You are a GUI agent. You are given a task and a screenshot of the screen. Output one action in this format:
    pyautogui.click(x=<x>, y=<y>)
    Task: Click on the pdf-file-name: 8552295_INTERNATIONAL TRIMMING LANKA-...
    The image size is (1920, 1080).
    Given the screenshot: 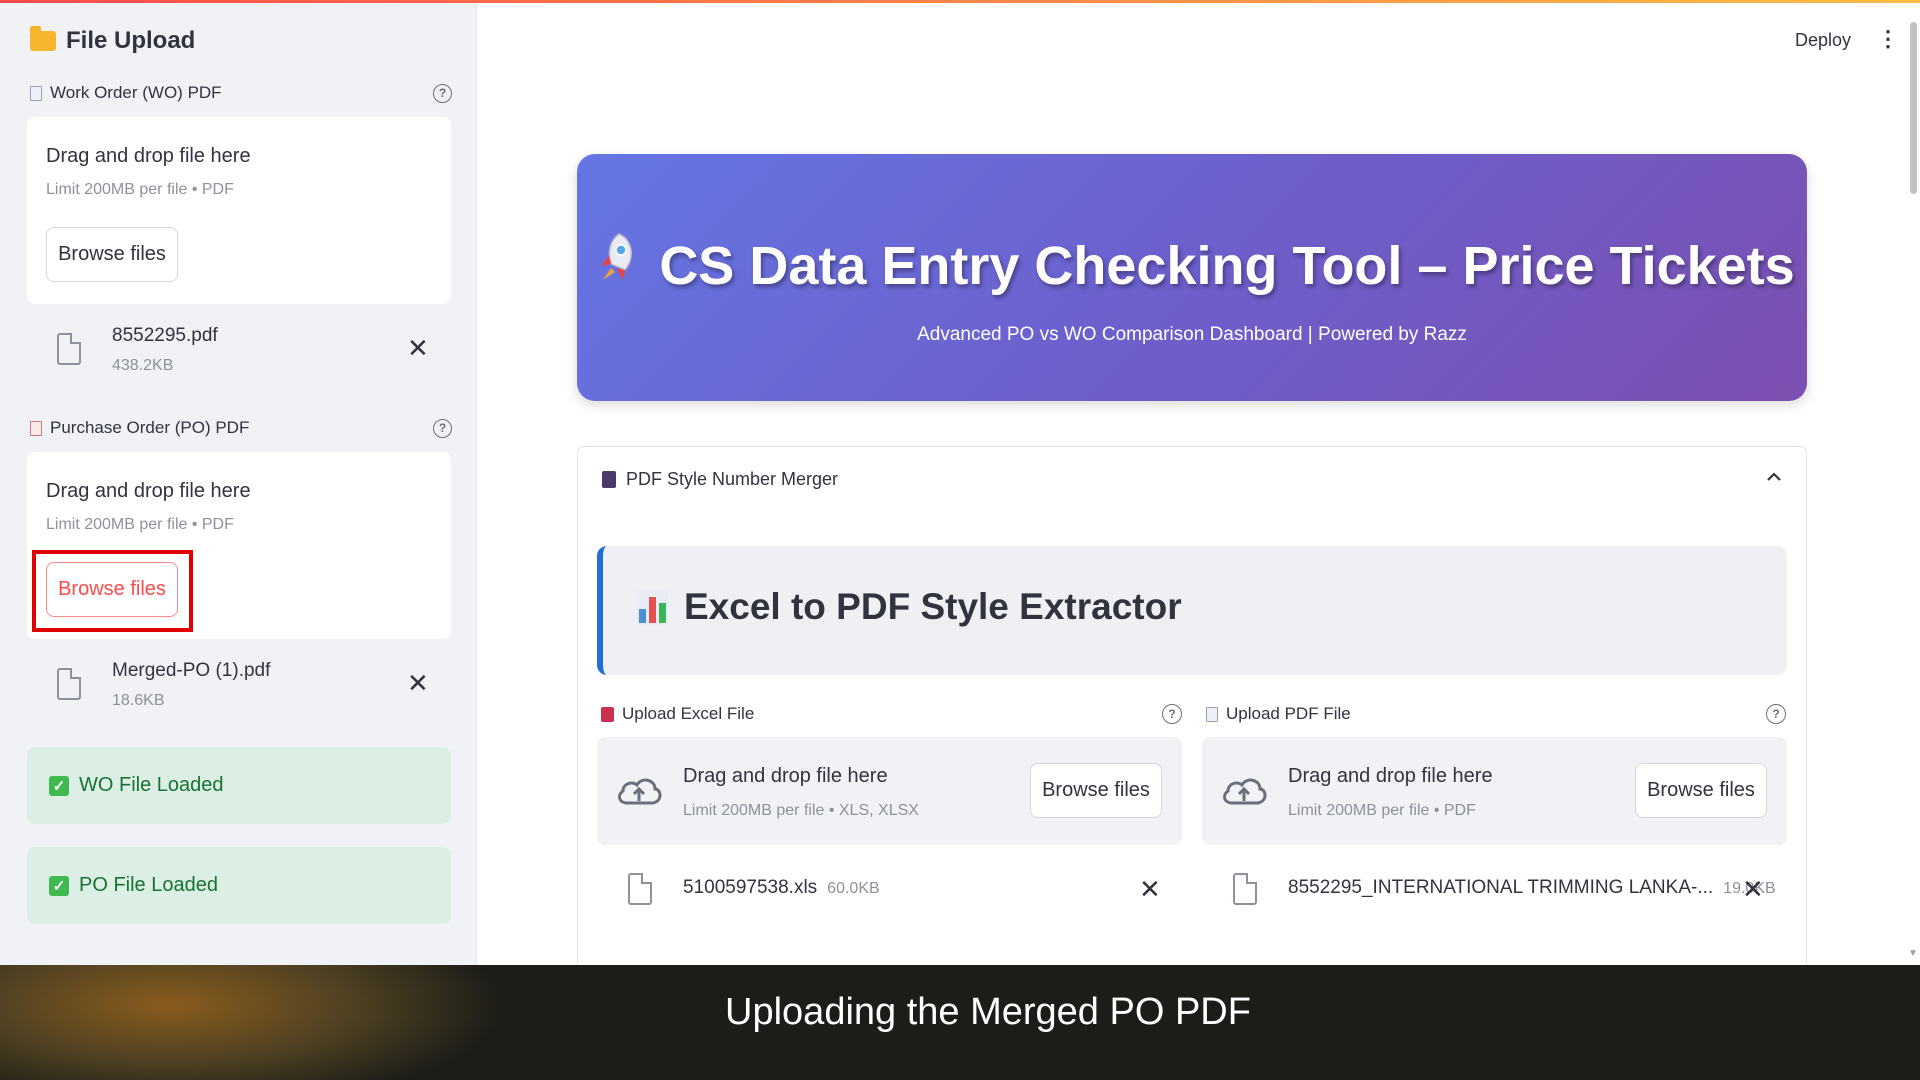 What is the action you would take?
    pyautogui.click(x=1501, y=887)
    